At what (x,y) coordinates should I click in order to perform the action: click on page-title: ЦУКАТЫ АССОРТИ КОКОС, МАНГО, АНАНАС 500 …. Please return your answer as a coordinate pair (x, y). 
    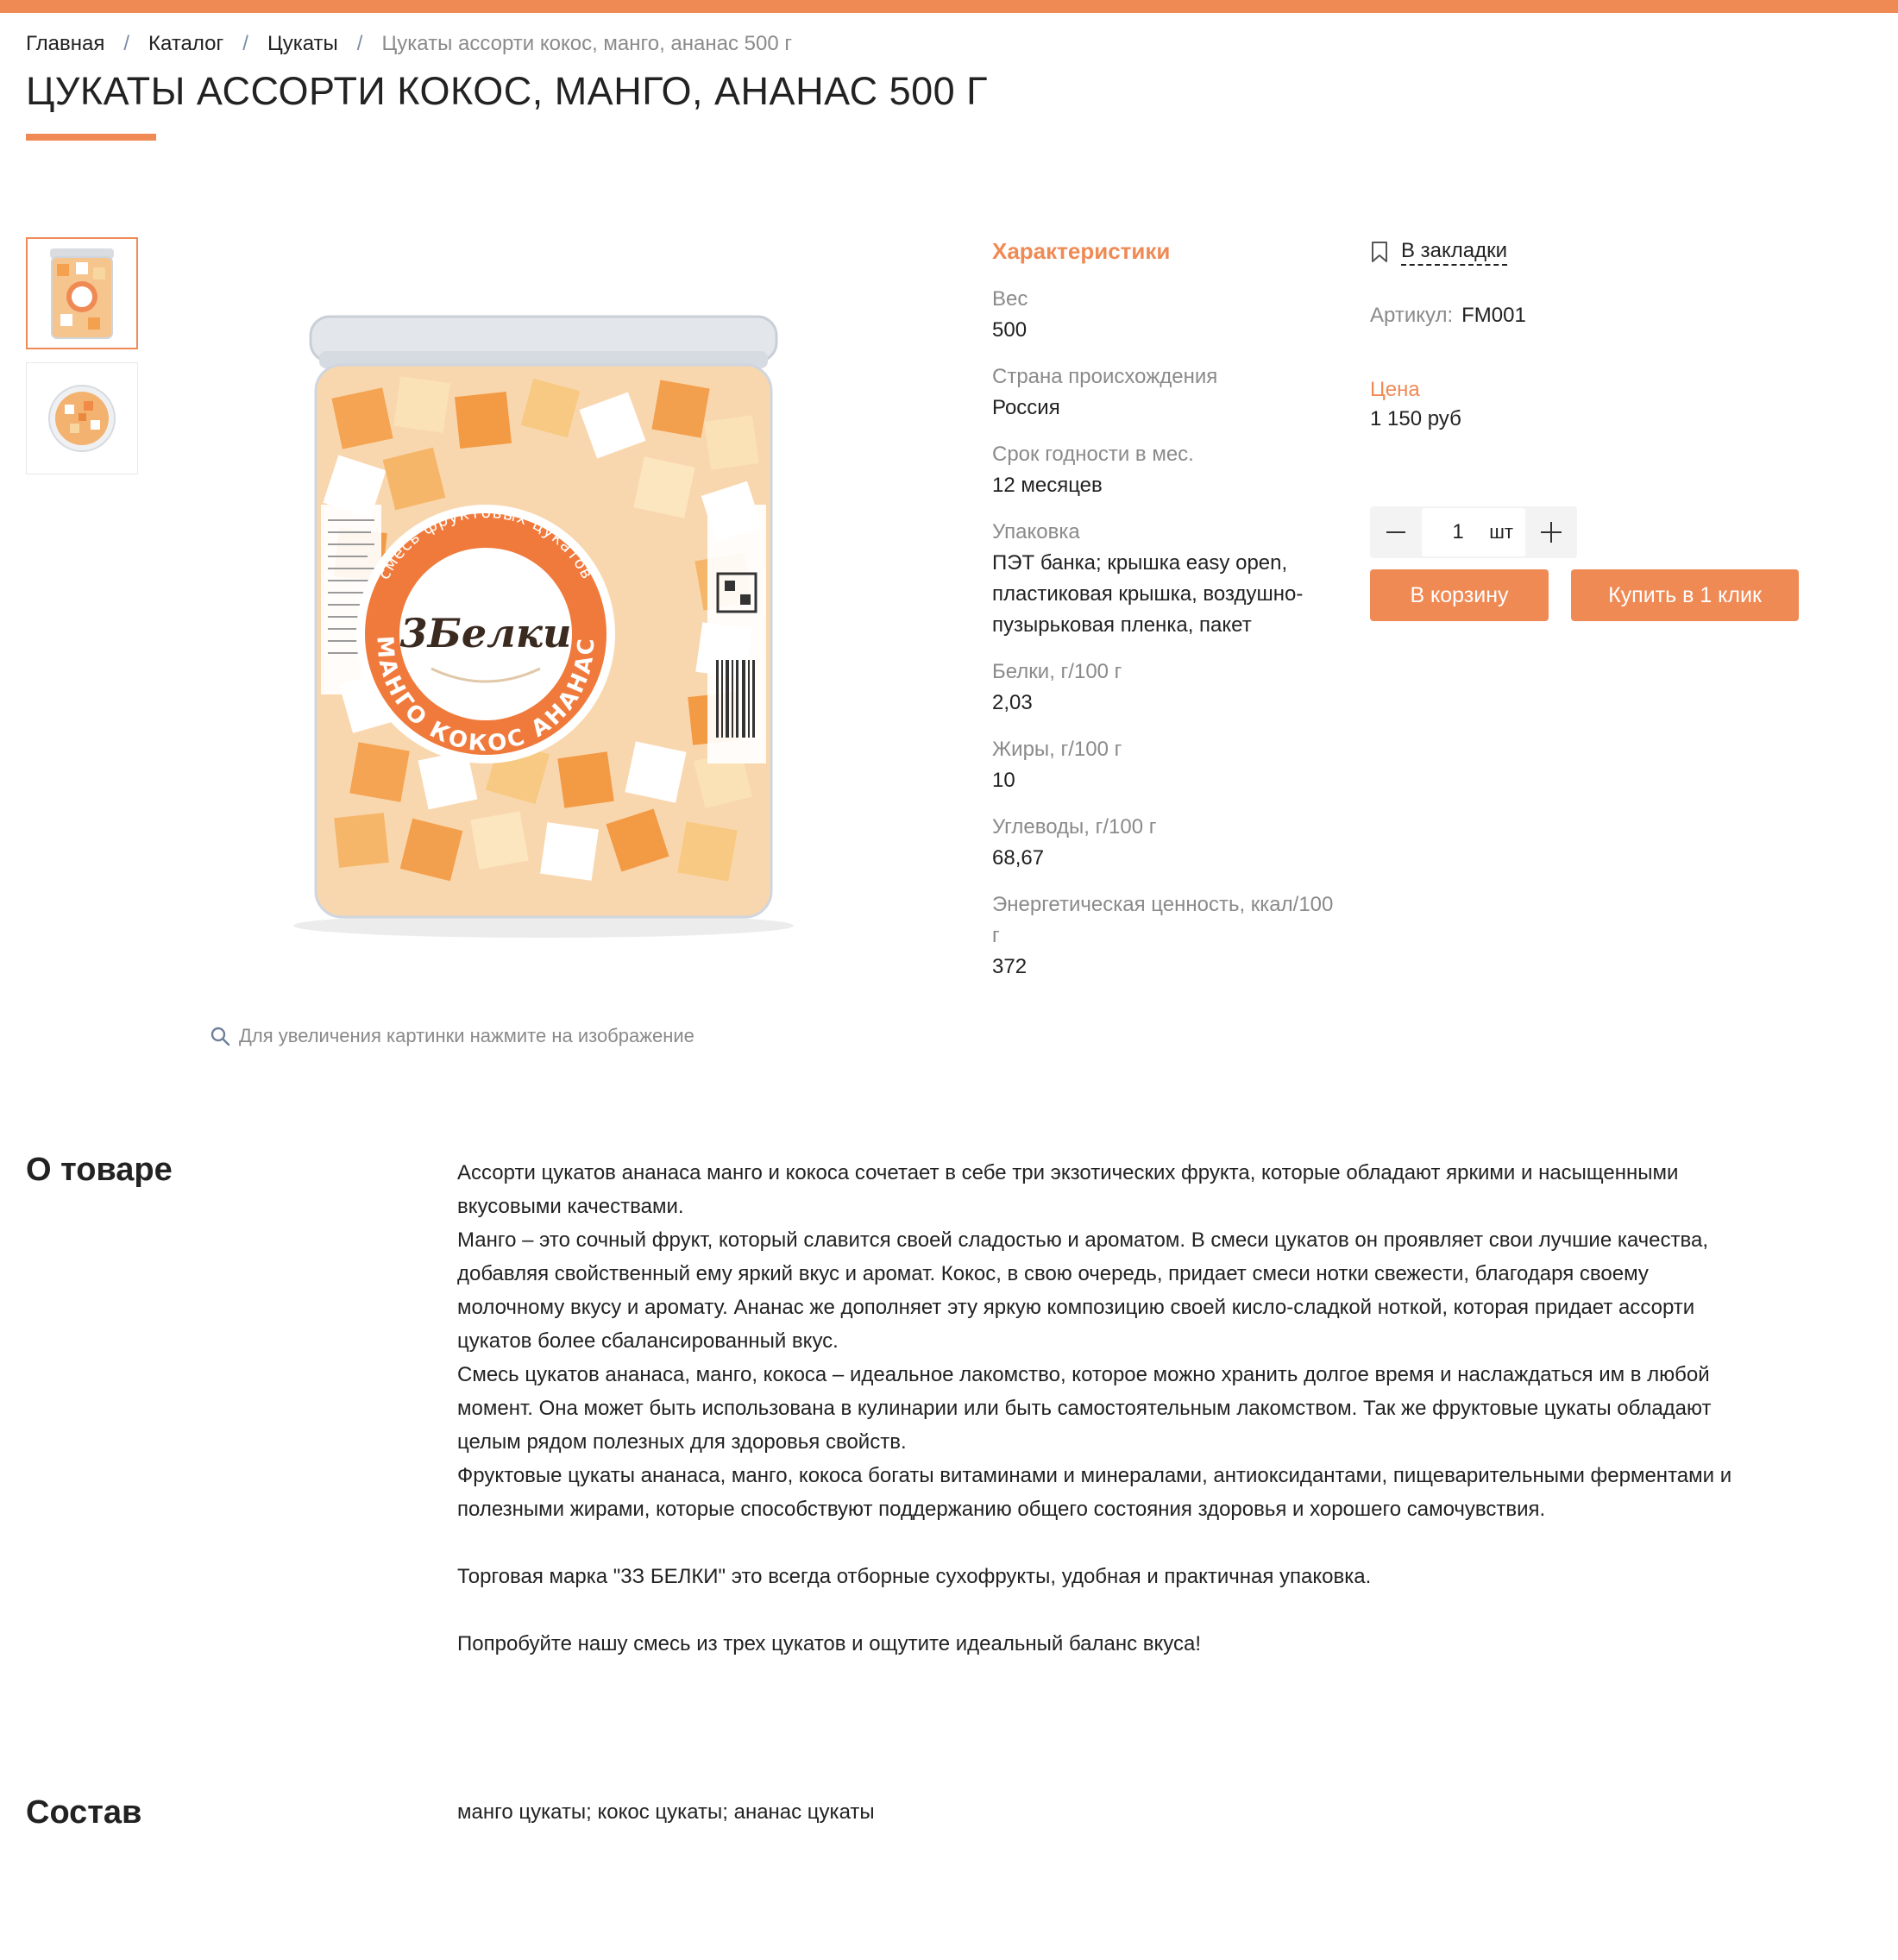
    Looking at the image, I should click on (507, 91).